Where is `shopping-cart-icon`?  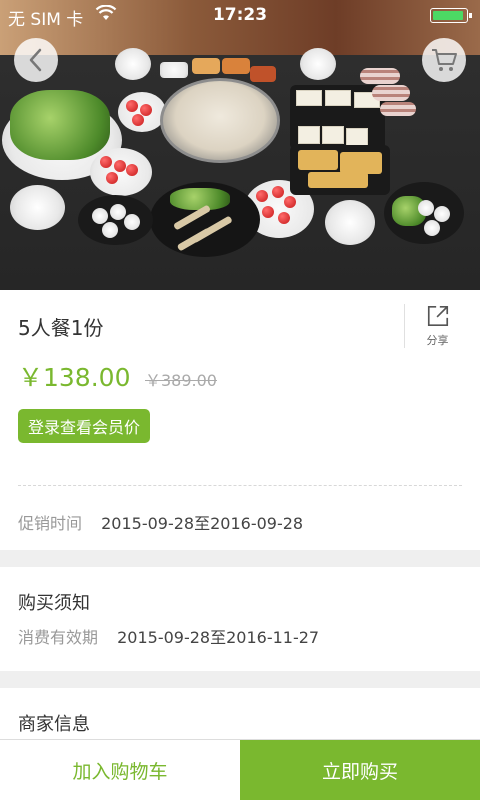
shopping-cart-icon is located at coordinates (444, 60).